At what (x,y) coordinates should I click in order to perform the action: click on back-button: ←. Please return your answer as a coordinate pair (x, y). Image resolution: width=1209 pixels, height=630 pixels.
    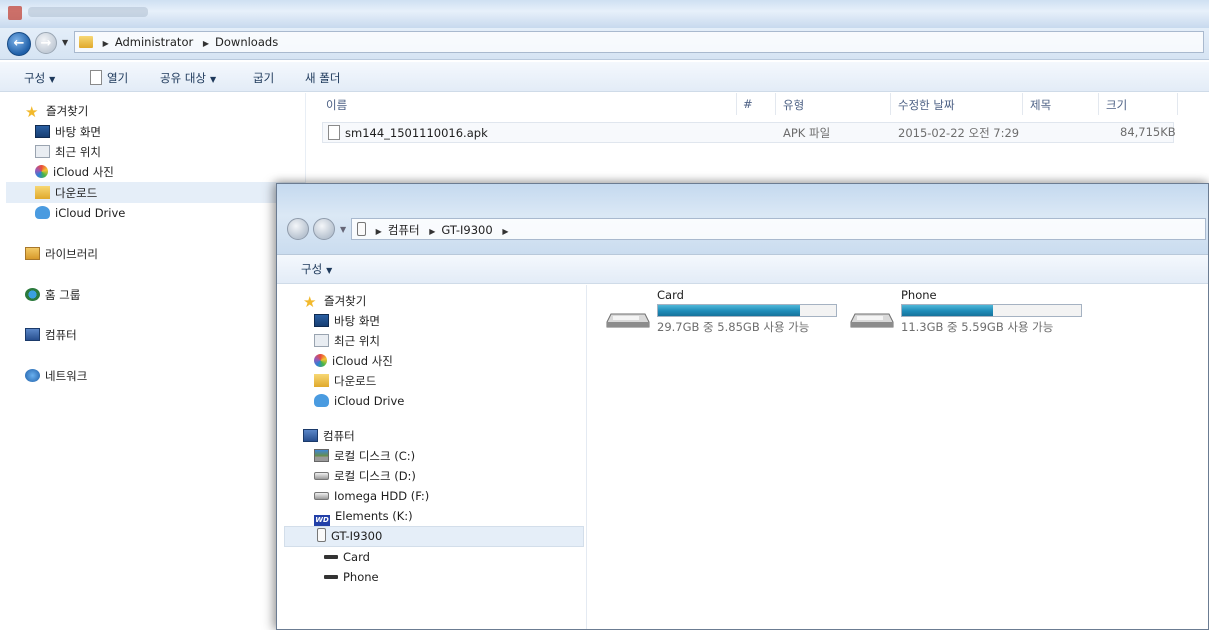
    Looking at the image, I should click on (19, 44).